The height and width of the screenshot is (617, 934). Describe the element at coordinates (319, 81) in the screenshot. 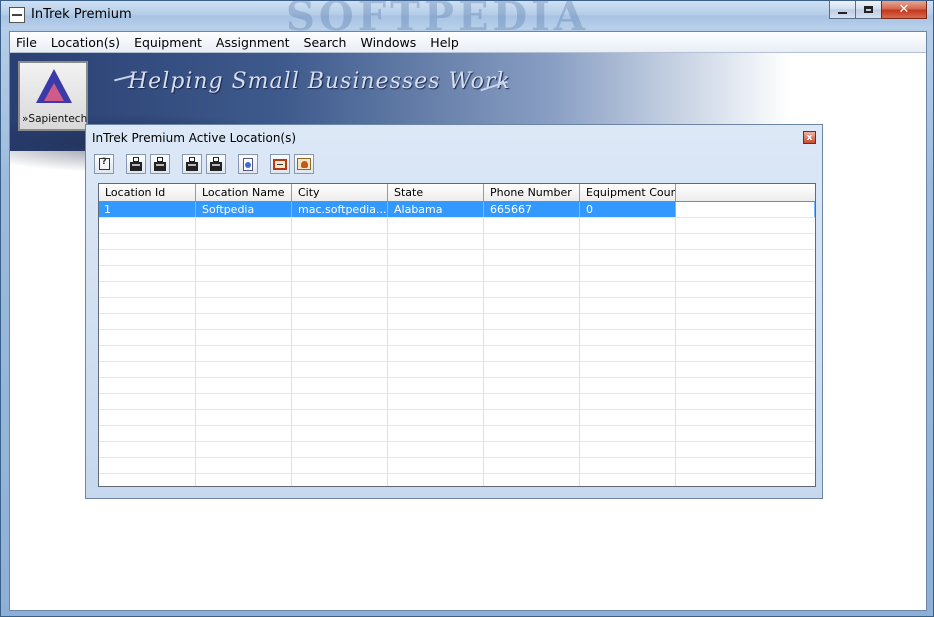

I see `banner-slogan: Helping Small Businesses Work` at that location.